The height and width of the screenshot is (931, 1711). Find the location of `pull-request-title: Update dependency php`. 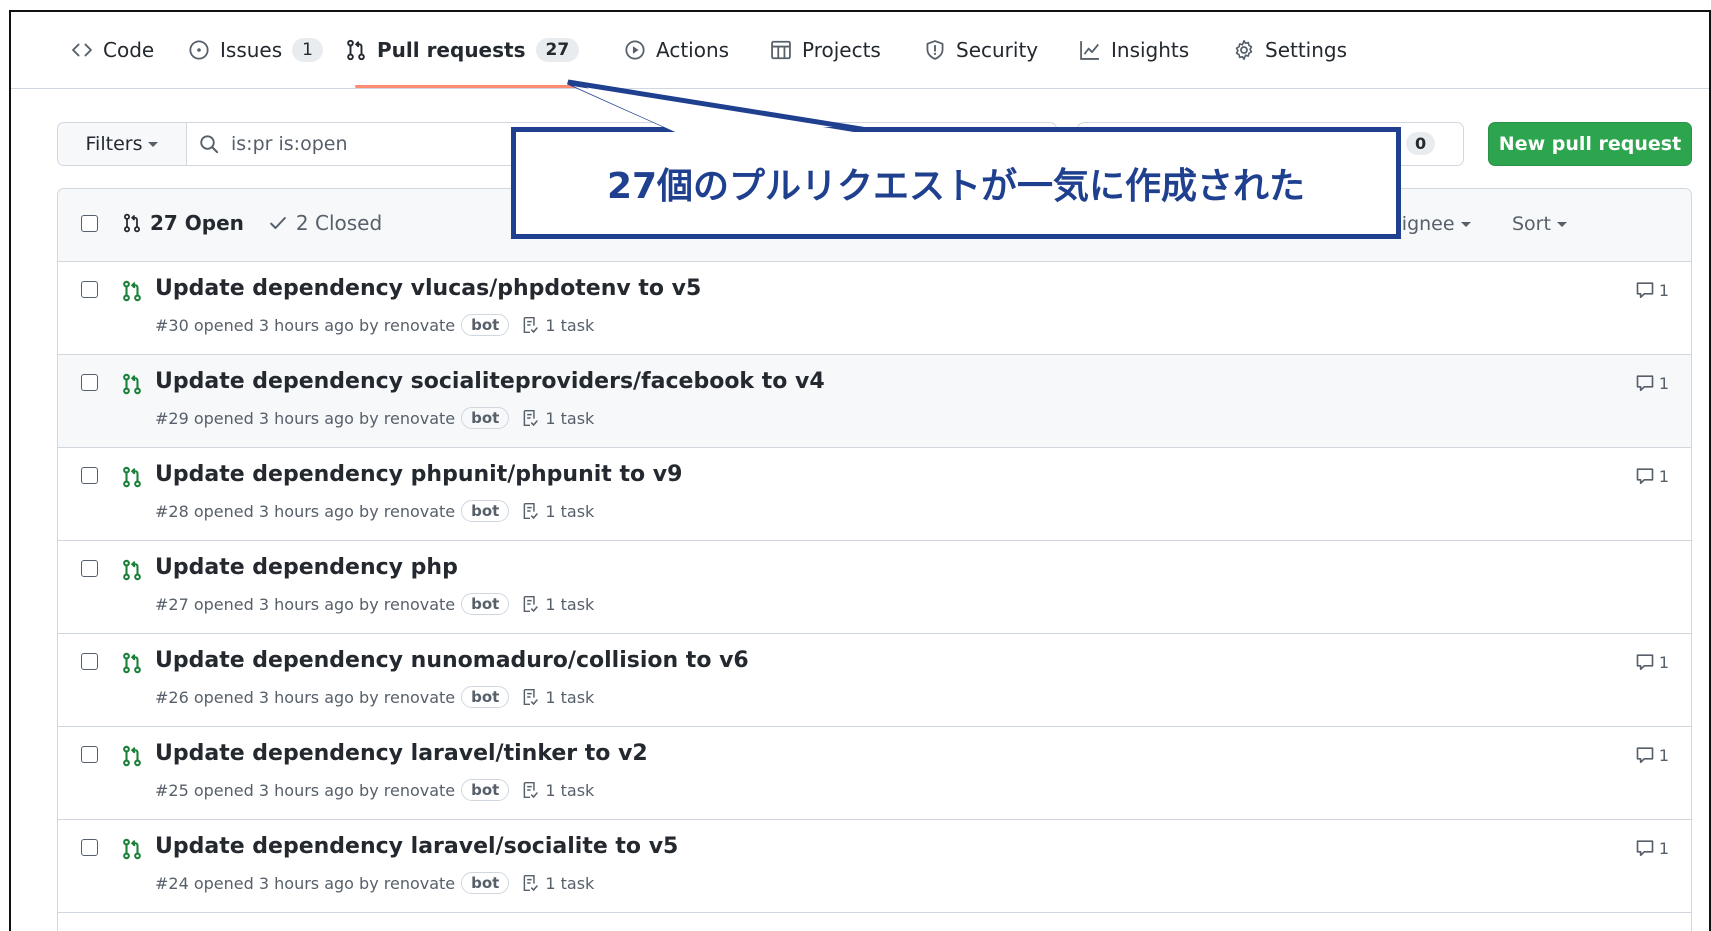

pull-request-title: Update dependency php is located at coordinates (306, 567).